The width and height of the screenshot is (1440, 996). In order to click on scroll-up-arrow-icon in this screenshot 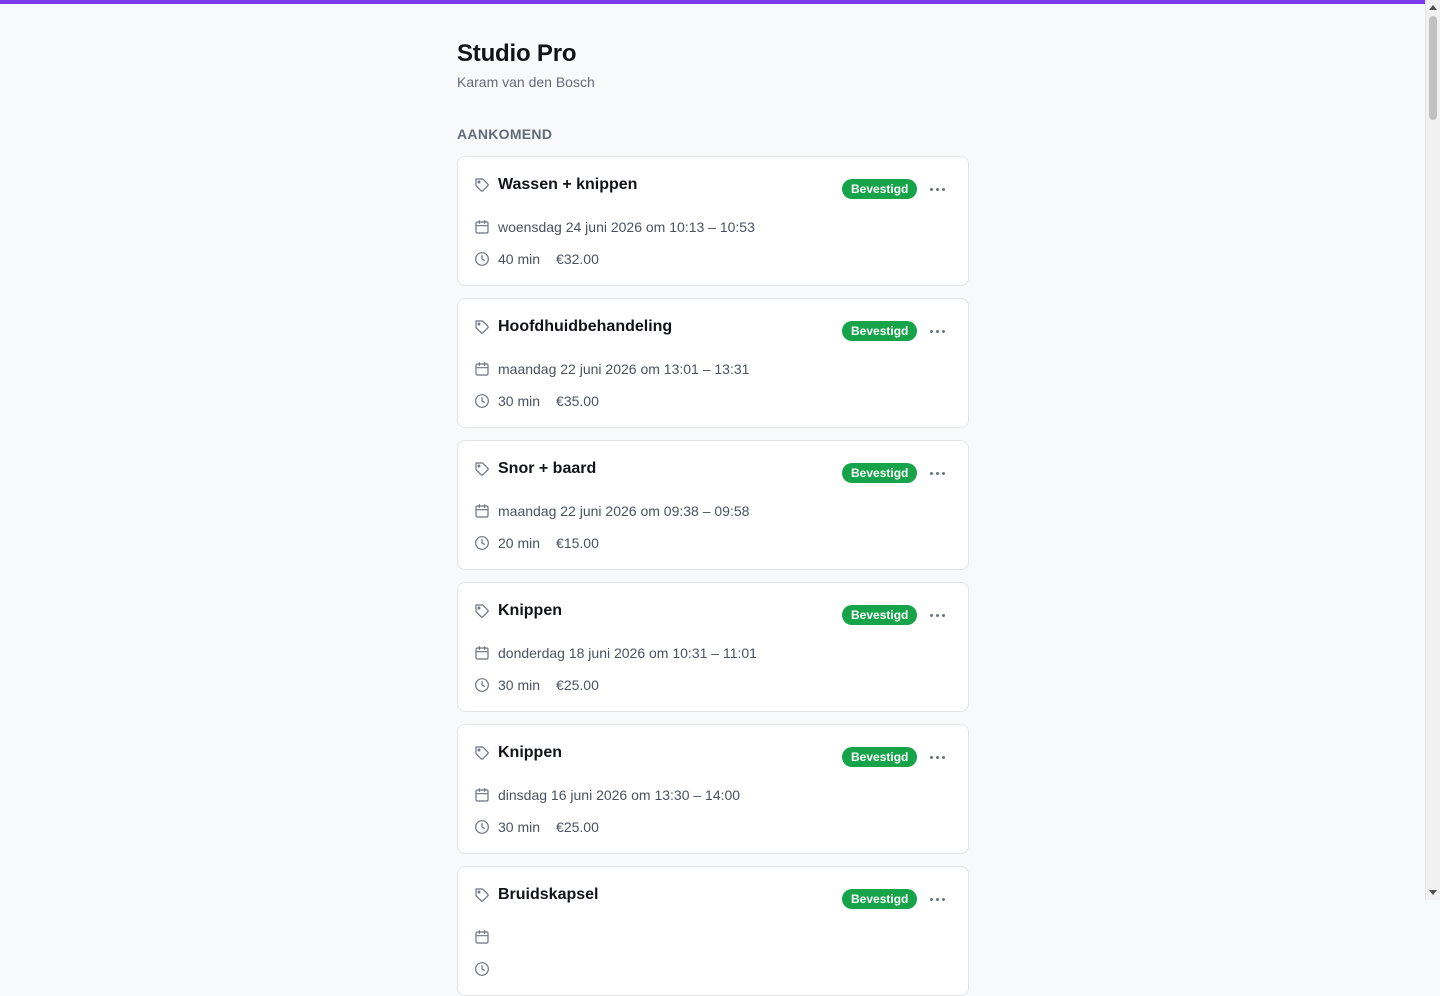, I will do `click(1433, 7)`.